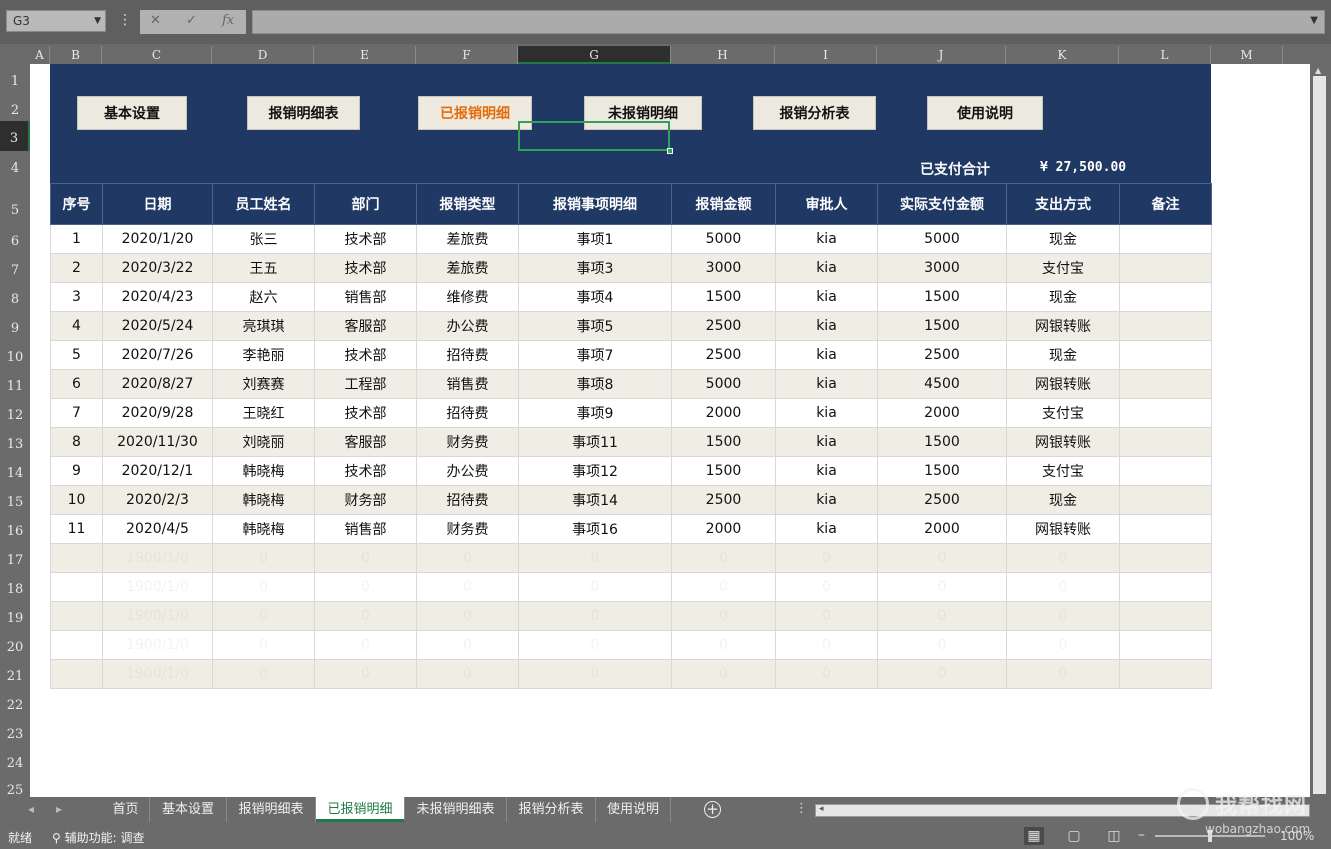 The image size is (1331, 849). I want to click on table-cell: 张三, so click(263, 239).